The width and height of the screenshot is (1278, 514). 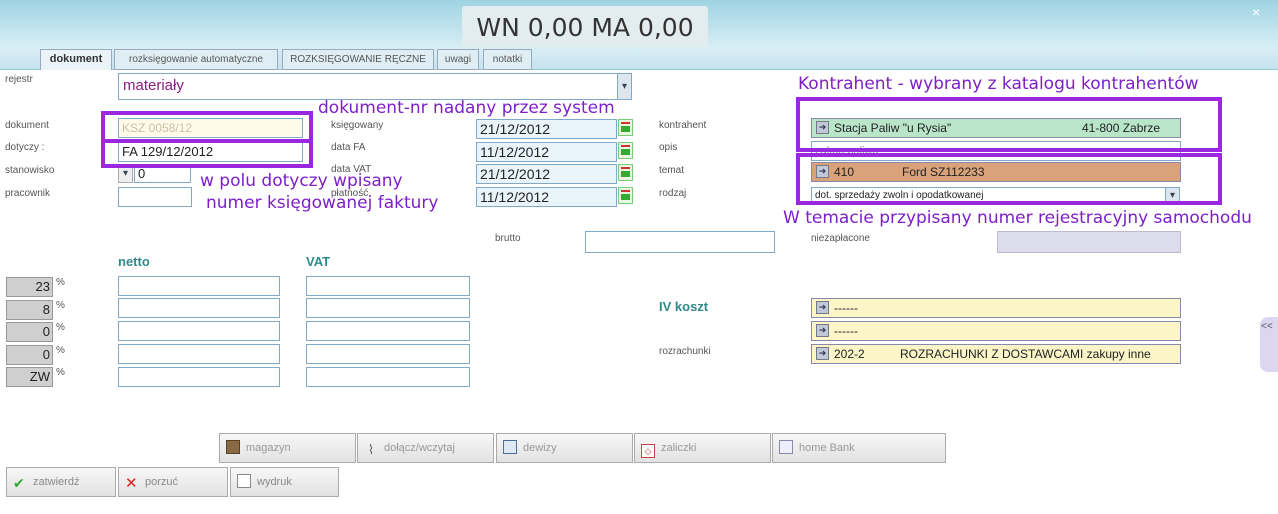 What do you see at coordinates (318, 261) in the screenshot?
I see `vat-header: VAT` at bounding box center [318, 261].